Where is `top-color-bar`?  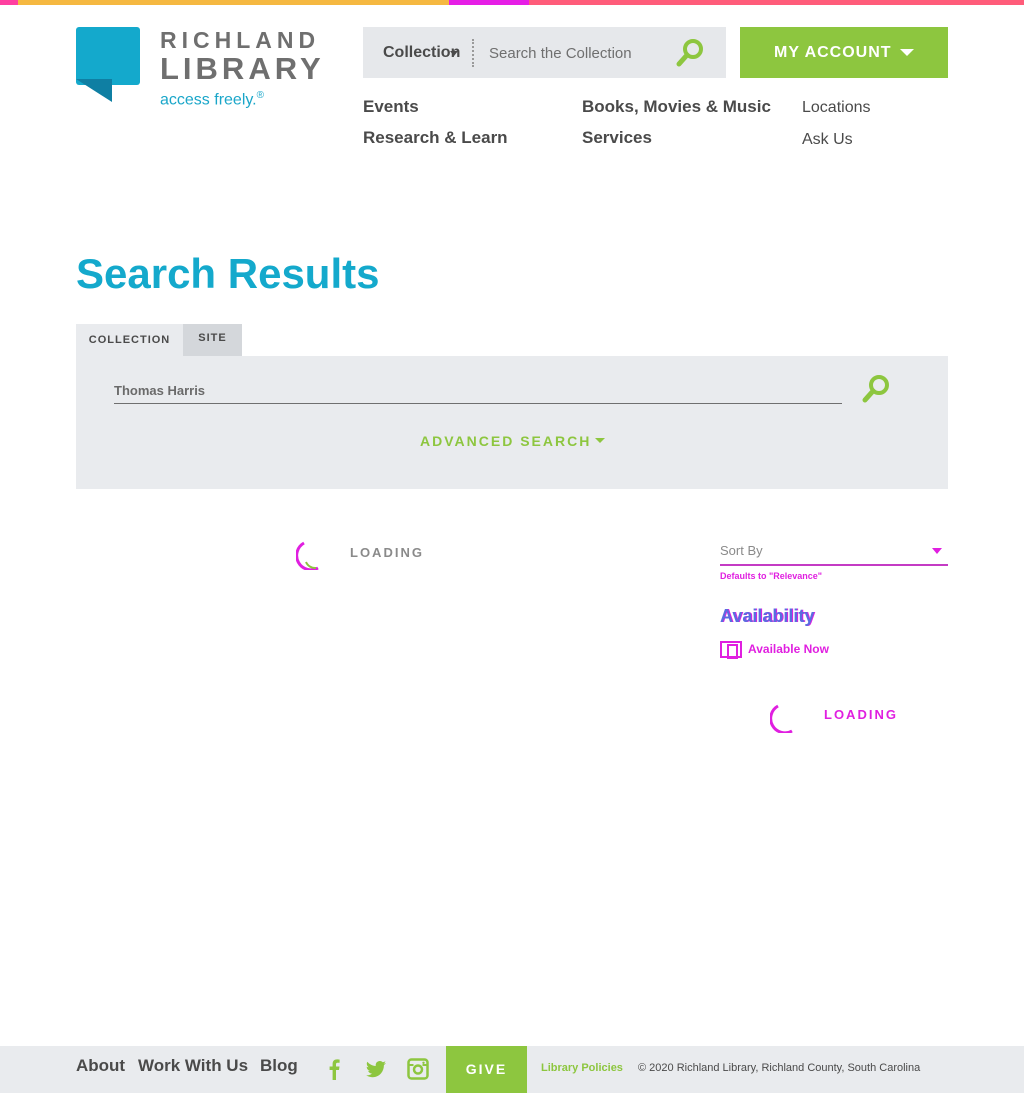
top-color-bar is located at coordinates (512, 2).